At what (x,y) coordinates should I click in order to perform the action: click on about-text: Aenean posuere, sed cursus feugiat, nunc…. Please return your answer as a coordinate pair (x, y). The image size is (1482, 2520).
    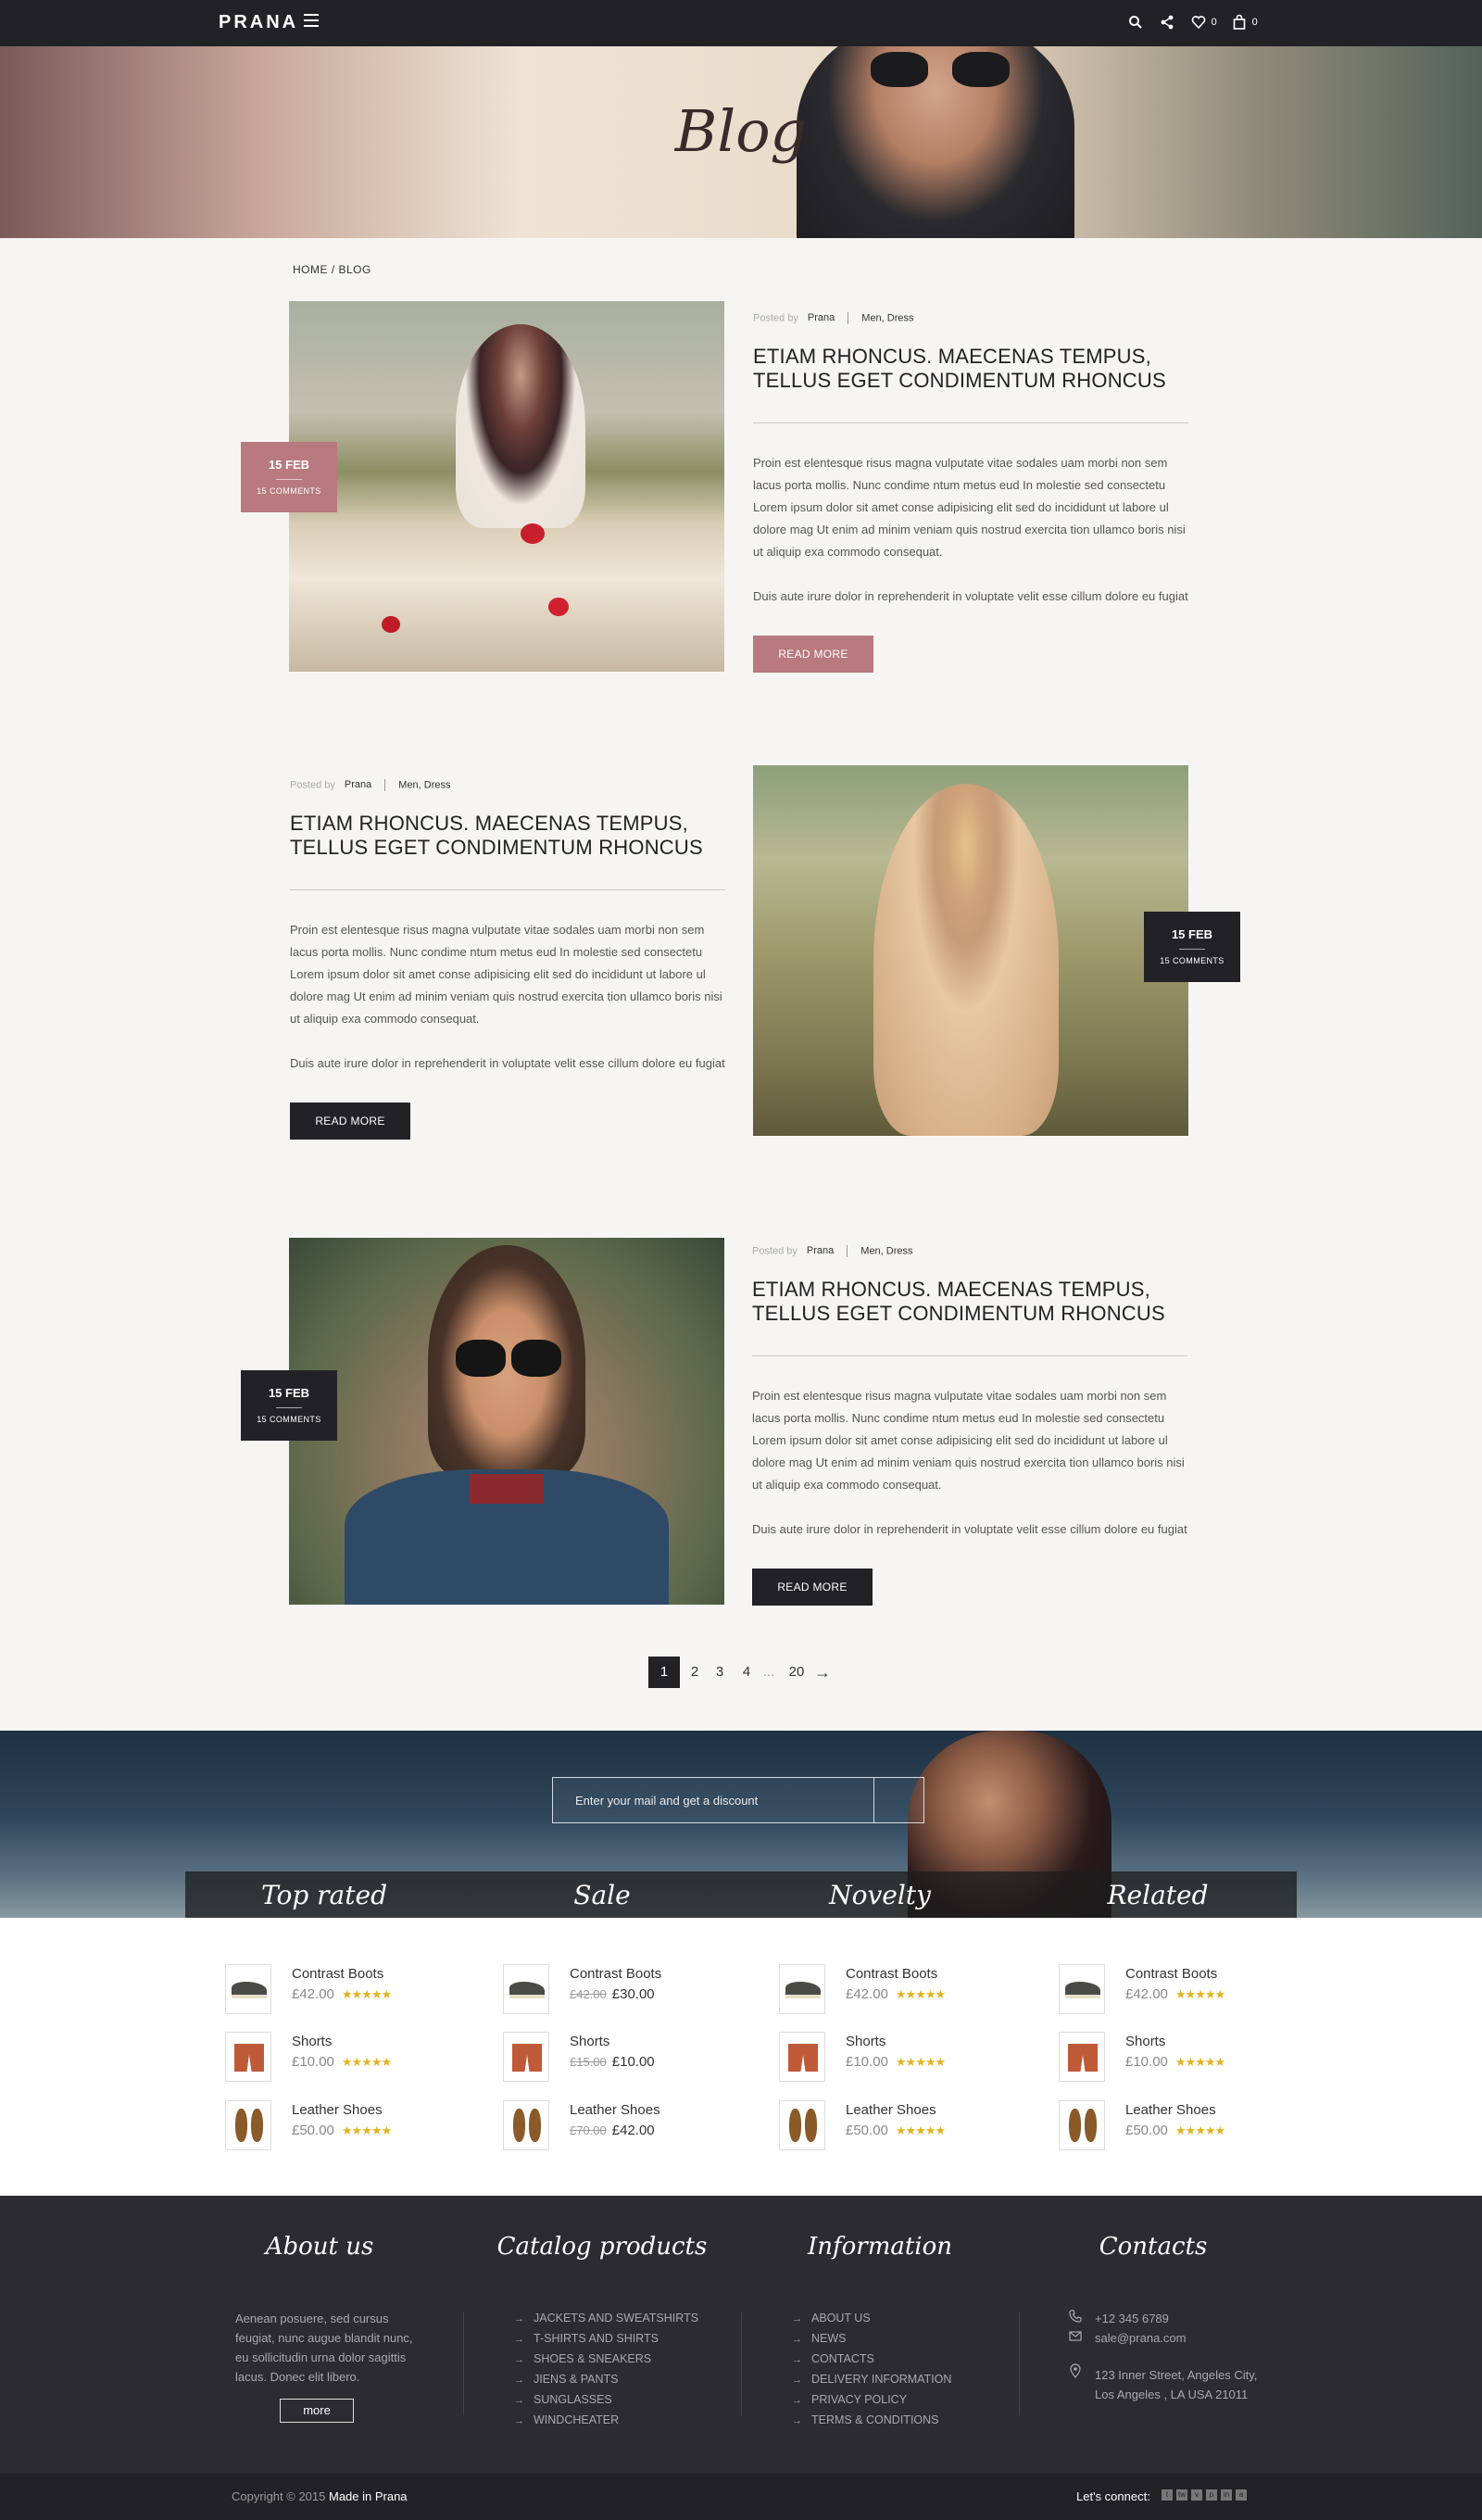
    Looking at the image, I should click on (324, 2348).